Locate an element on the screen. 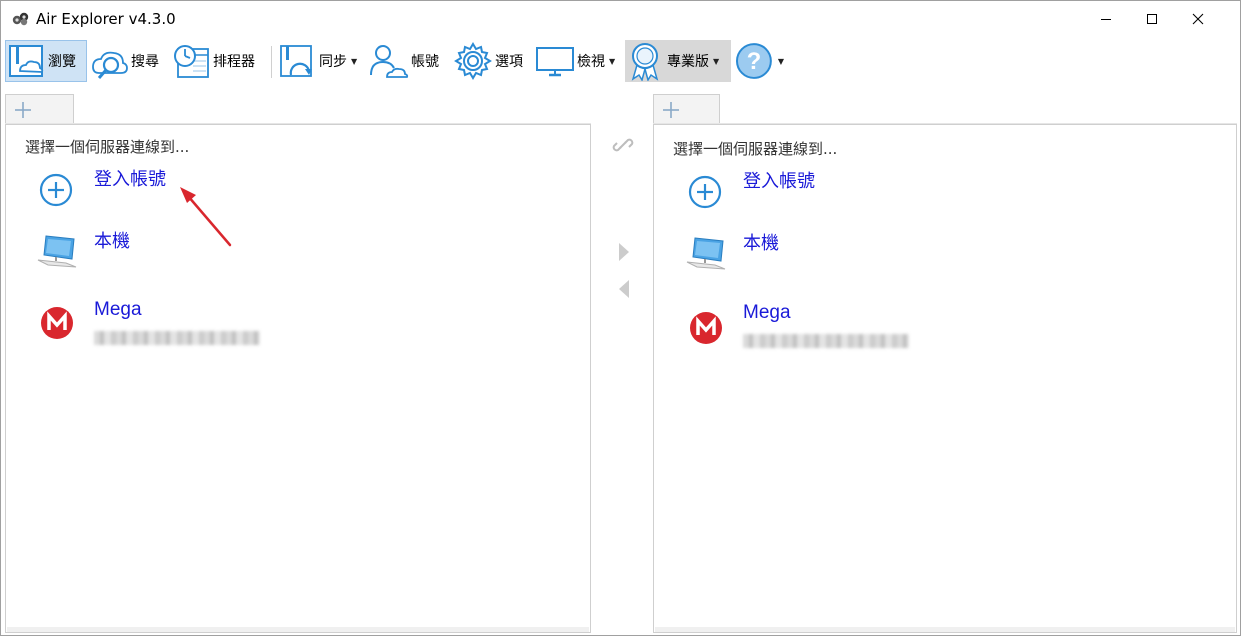 This screenshot has width=1241, height=636. sync-button: 同步 ▼ is located at coordinates (322, 61).